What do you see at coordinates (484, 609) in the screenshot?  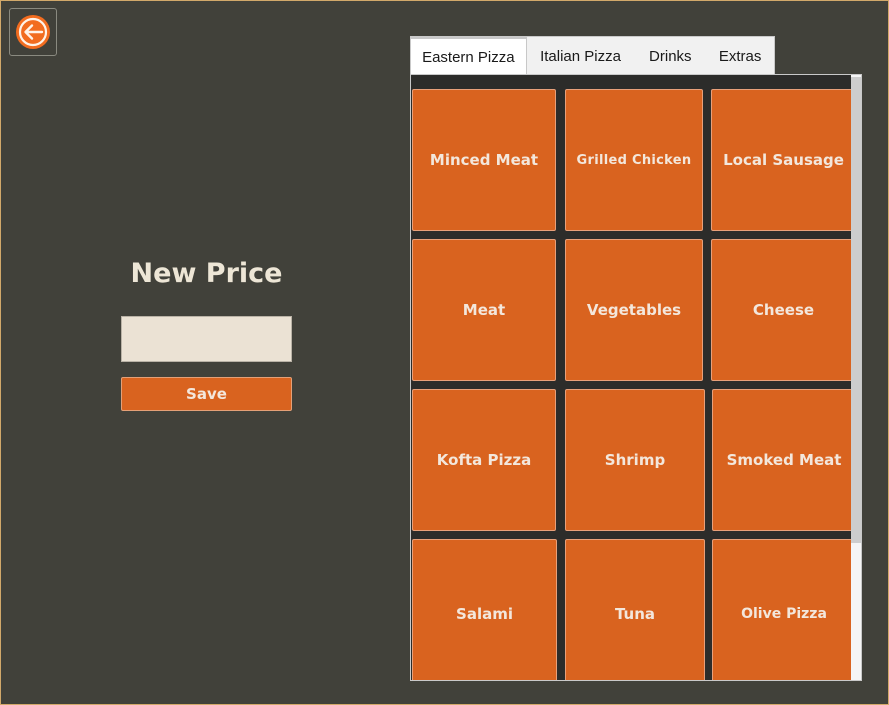 I see `item-salami: Salami` at bounding box center [484, 609].